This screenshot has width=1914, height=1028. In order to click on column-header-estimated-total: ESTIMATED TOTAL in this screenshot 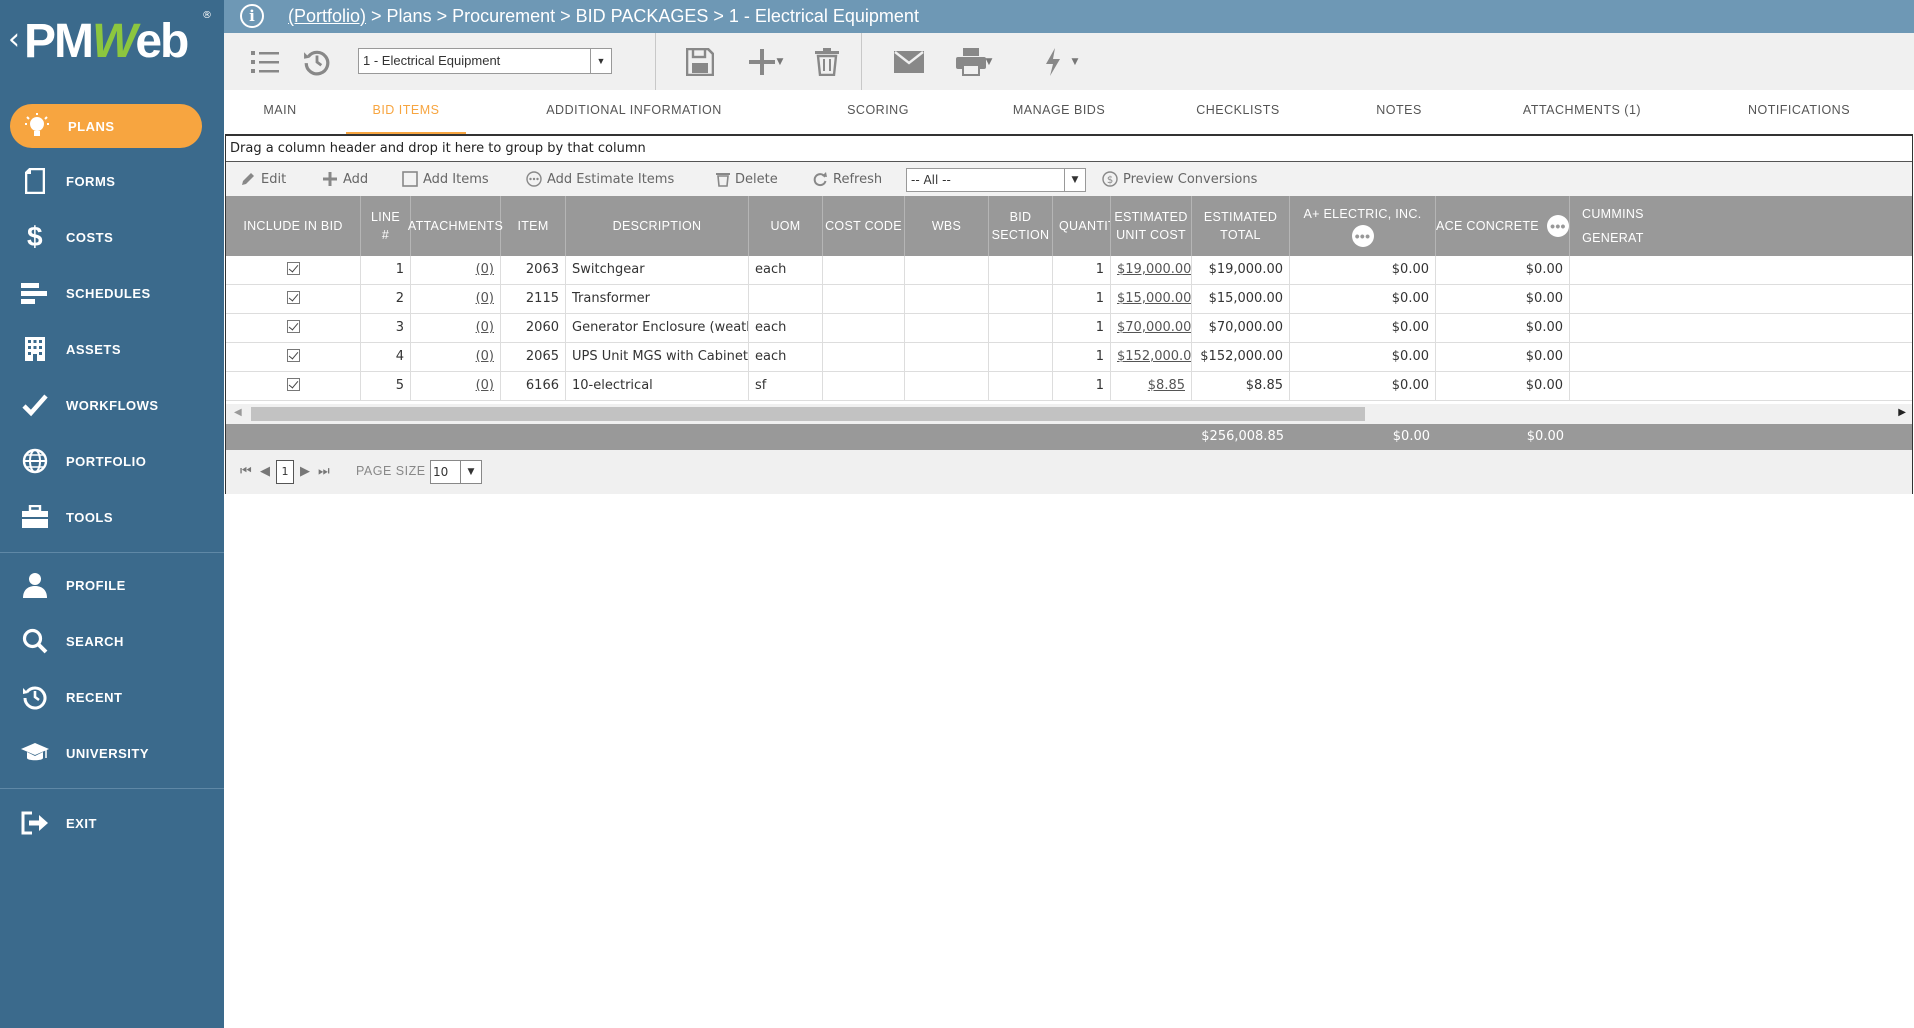, I will do `click(1241, 226)`.